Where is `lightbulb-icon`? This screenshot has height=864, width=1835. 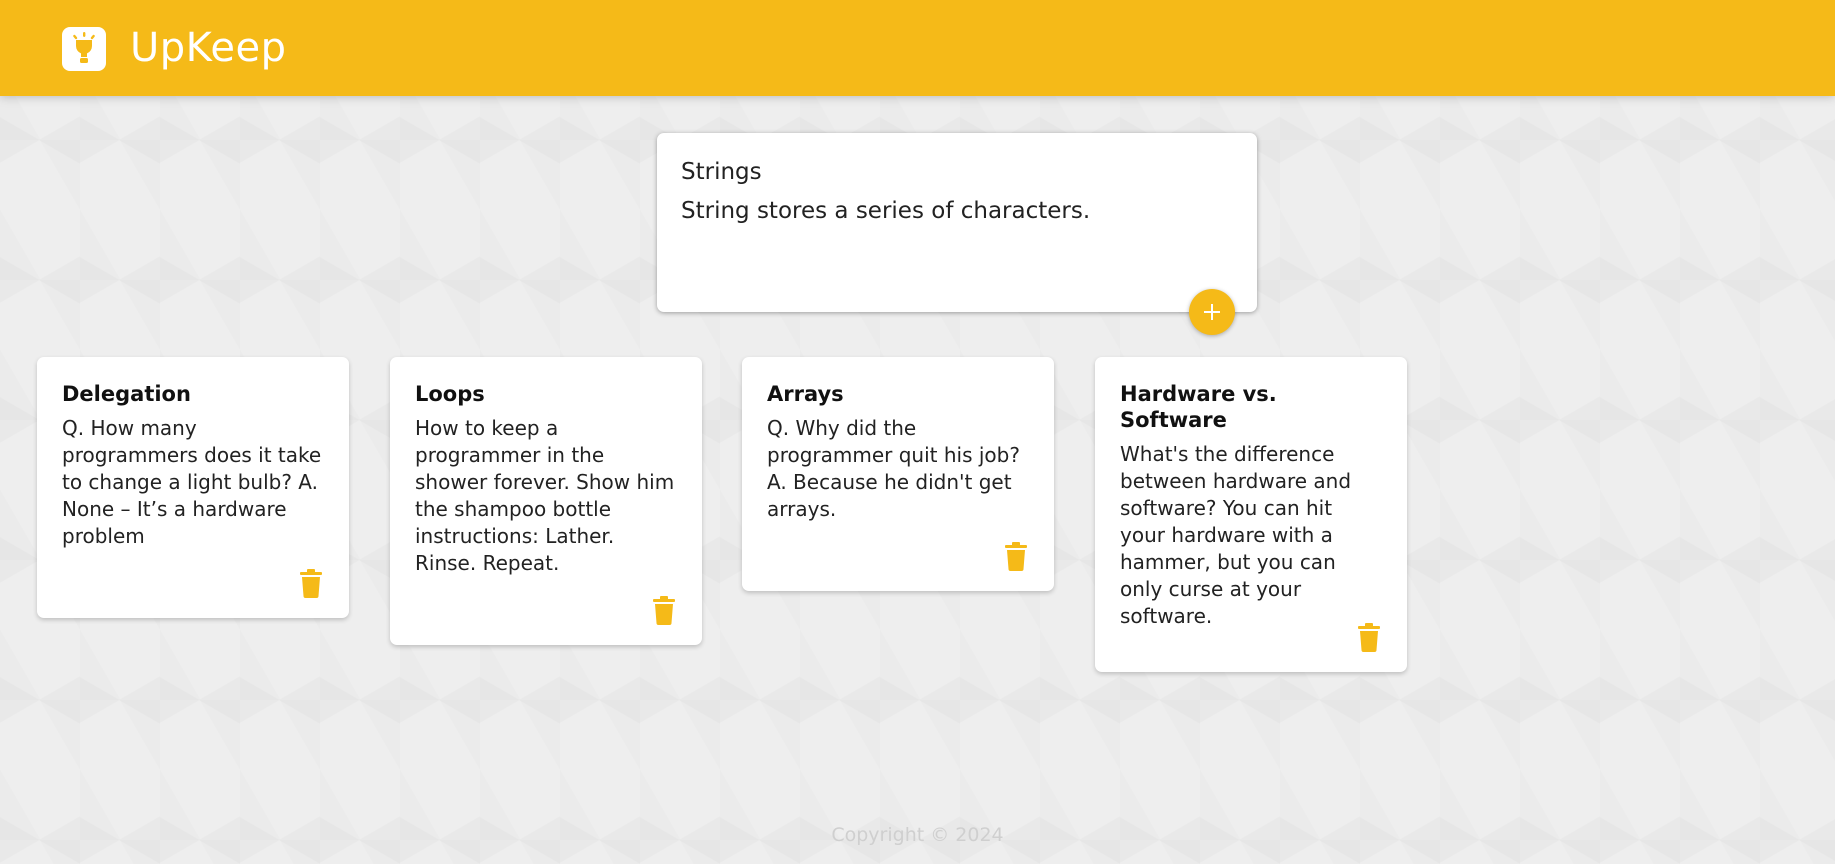 lightbulb-icon is located at coordinates (84, 49).